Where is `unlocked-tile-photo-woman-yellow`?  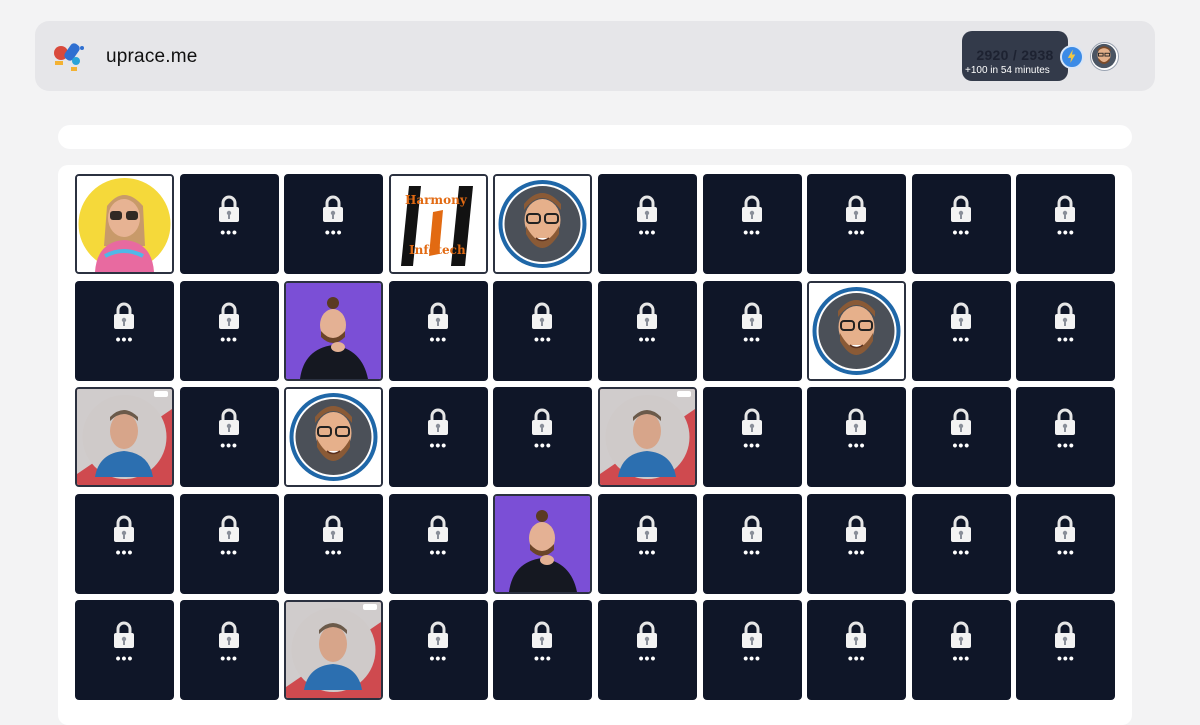
unlocked-tile-photo-woman-yellow is located at coordinates (124, 224).